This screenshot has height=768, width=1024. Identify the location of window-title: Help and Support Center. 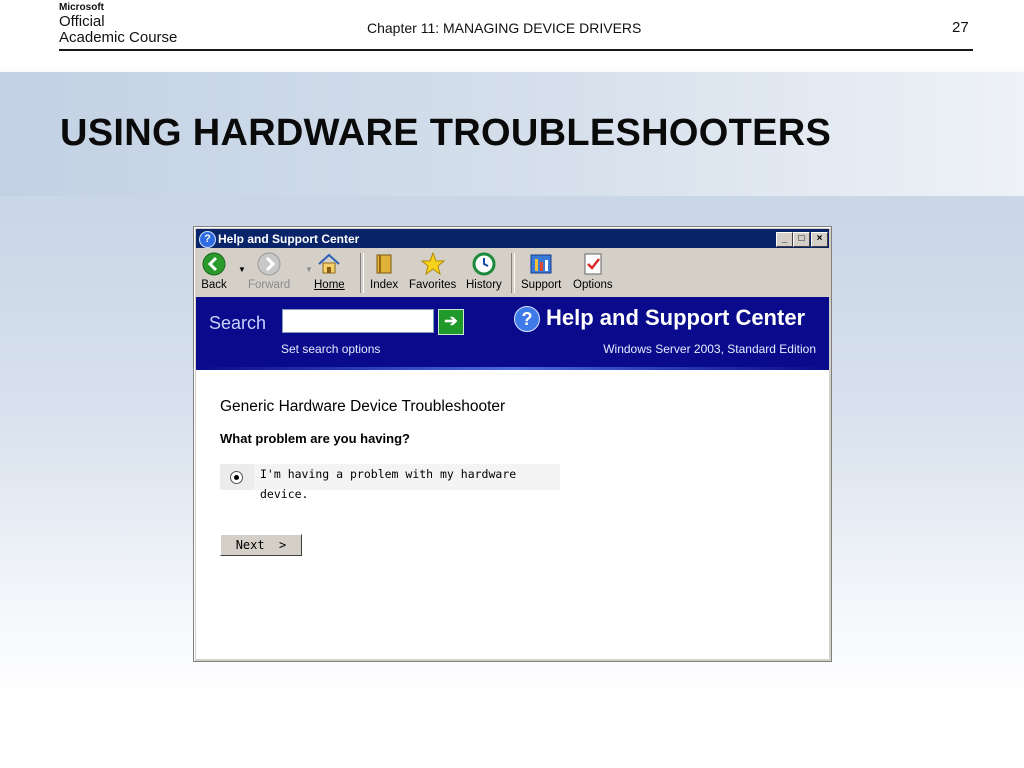
(289, 239).